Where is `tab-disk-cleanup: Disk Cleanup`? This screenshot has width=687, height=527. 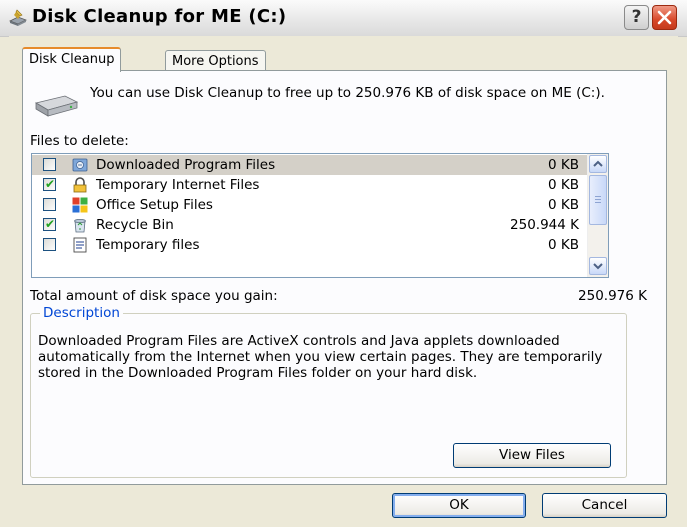 tab-disk-cleanup: Disk Cleanup is located at coordinates (72, 59).